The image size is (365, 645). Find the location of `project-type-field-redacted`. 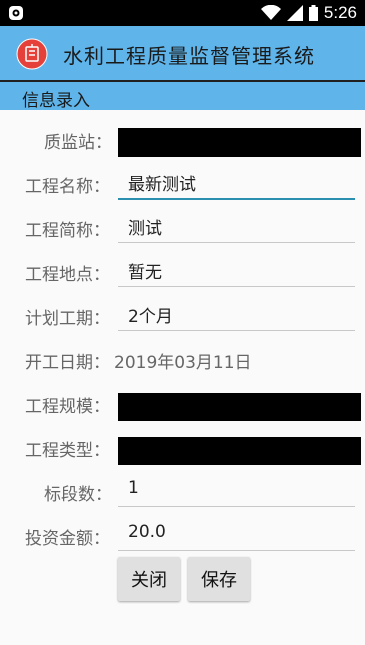

project-type-field-redacted is located at coordinates (239, 451).